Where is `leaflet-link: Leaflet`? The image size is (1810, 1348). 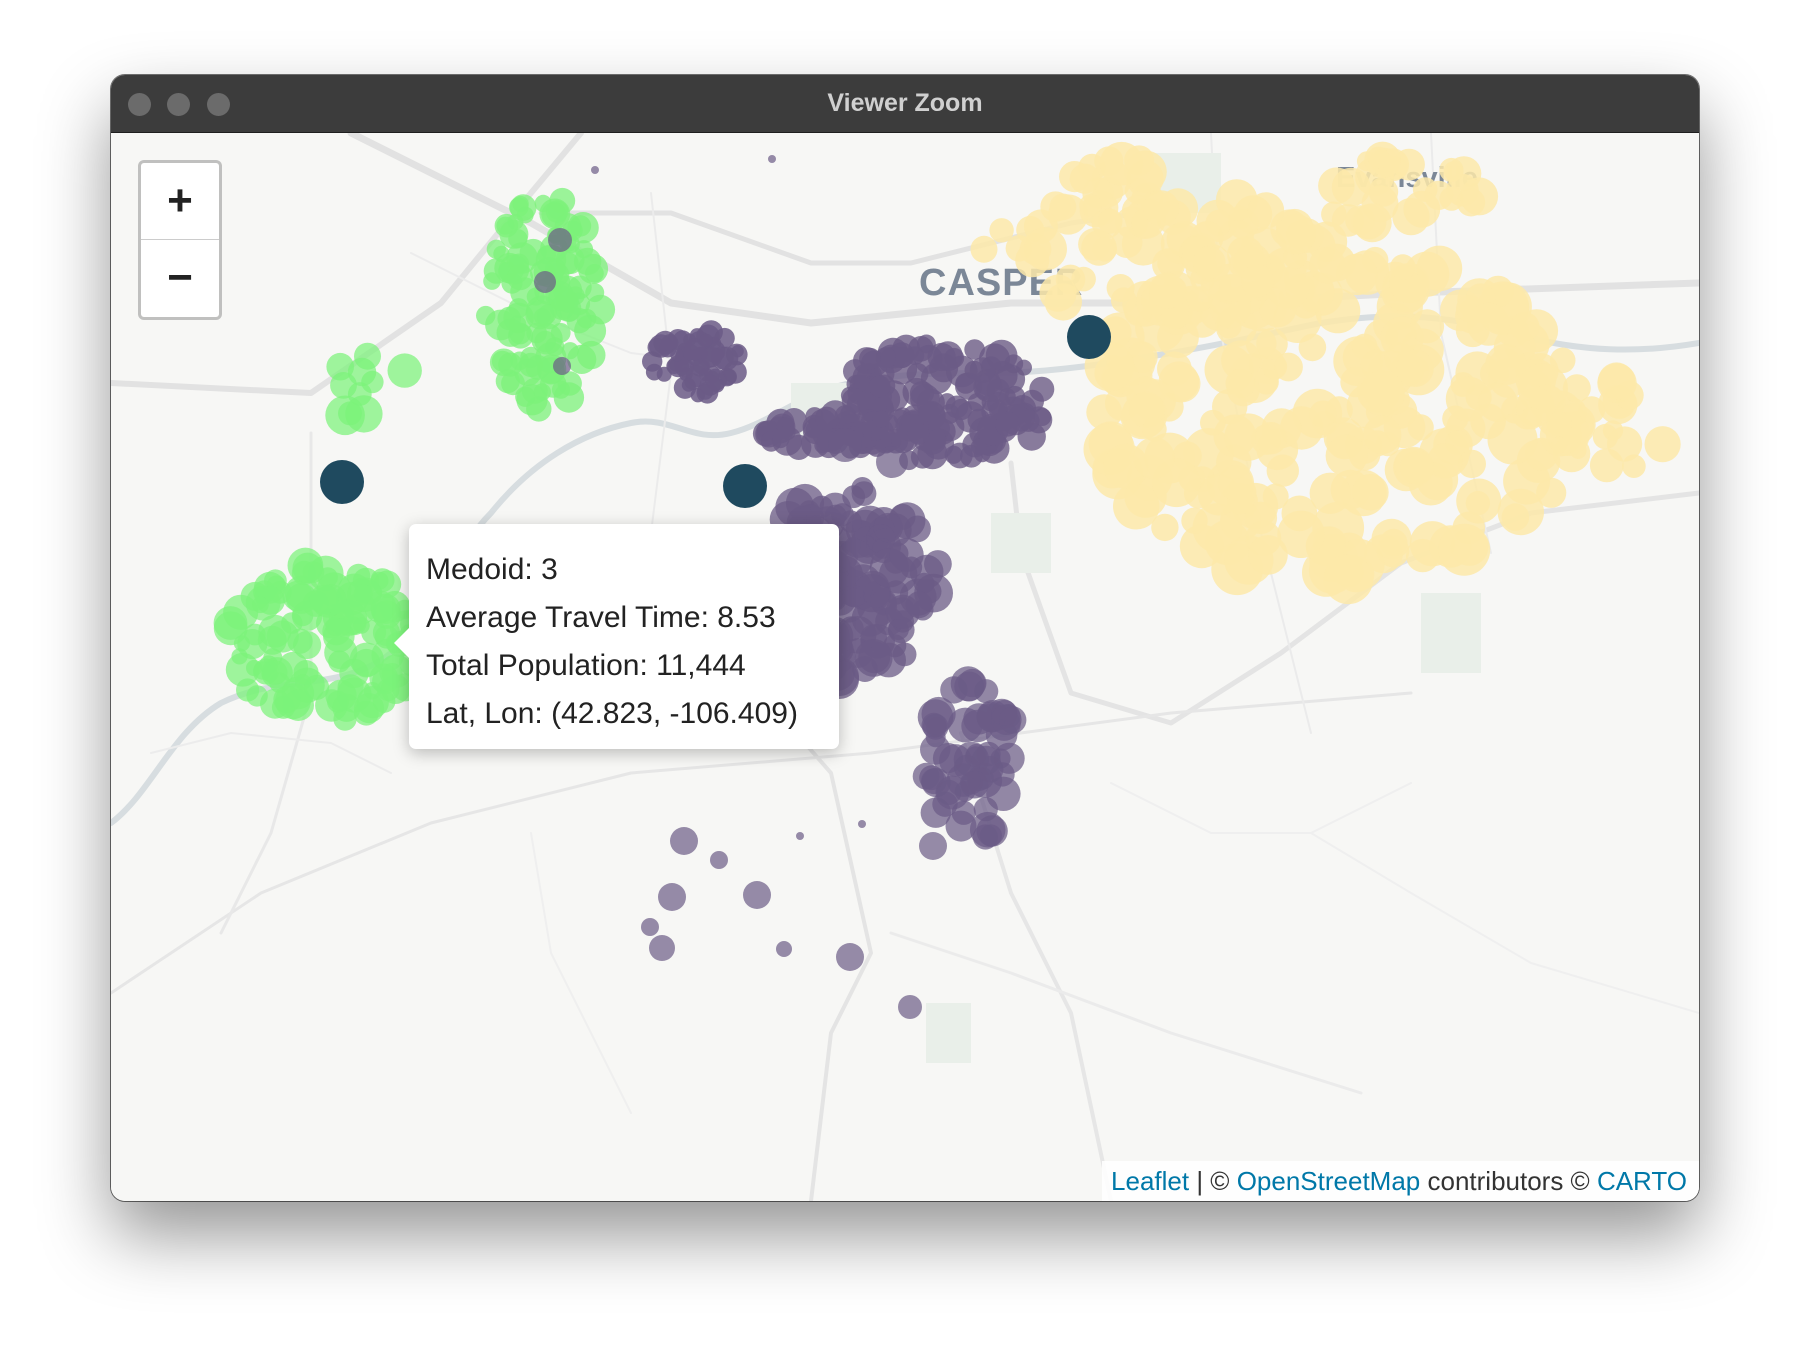 leaflet-link: Leaflet is located at coordinates (1150, 1181).